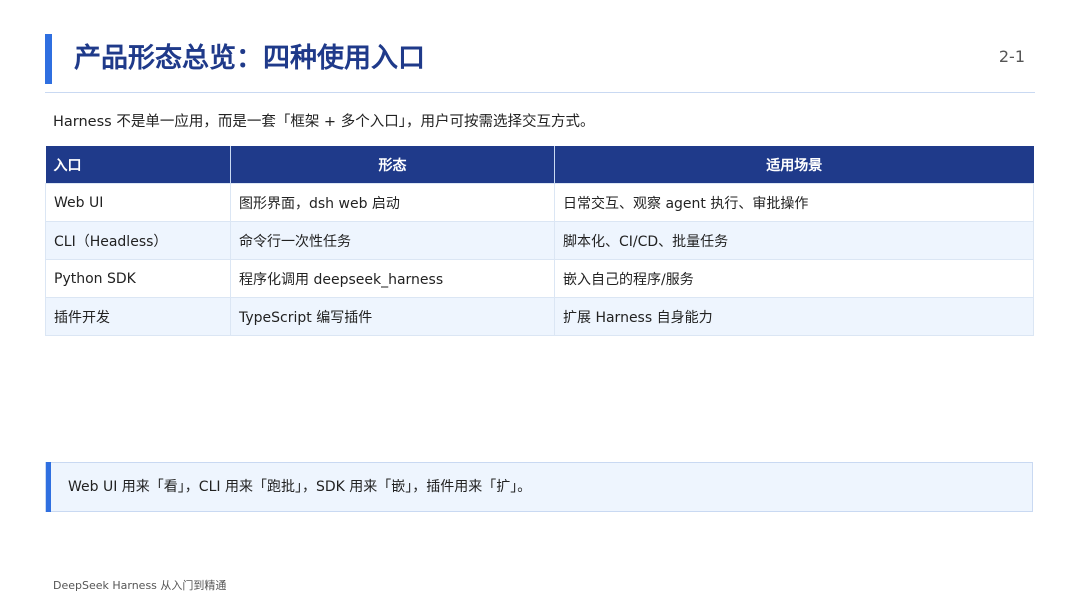 Image resolution: width=1080 pixels, height=608 pixels. I want to click on title-divider, so click(540, 92).